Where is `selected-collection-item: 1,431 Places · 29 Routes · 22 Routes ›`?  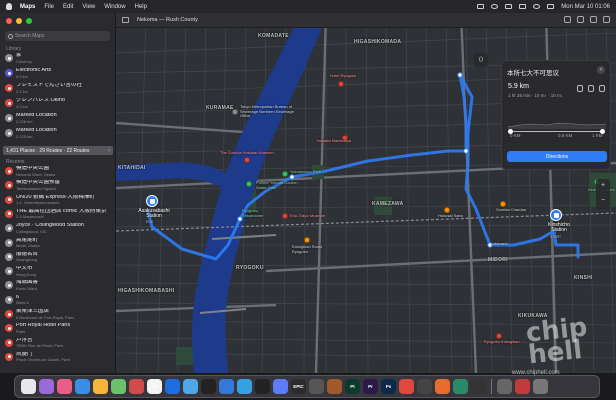
selected-collection-item: 1,431 Places · 29 Routes · 22 Routes › is located at coordinates (58, 150).